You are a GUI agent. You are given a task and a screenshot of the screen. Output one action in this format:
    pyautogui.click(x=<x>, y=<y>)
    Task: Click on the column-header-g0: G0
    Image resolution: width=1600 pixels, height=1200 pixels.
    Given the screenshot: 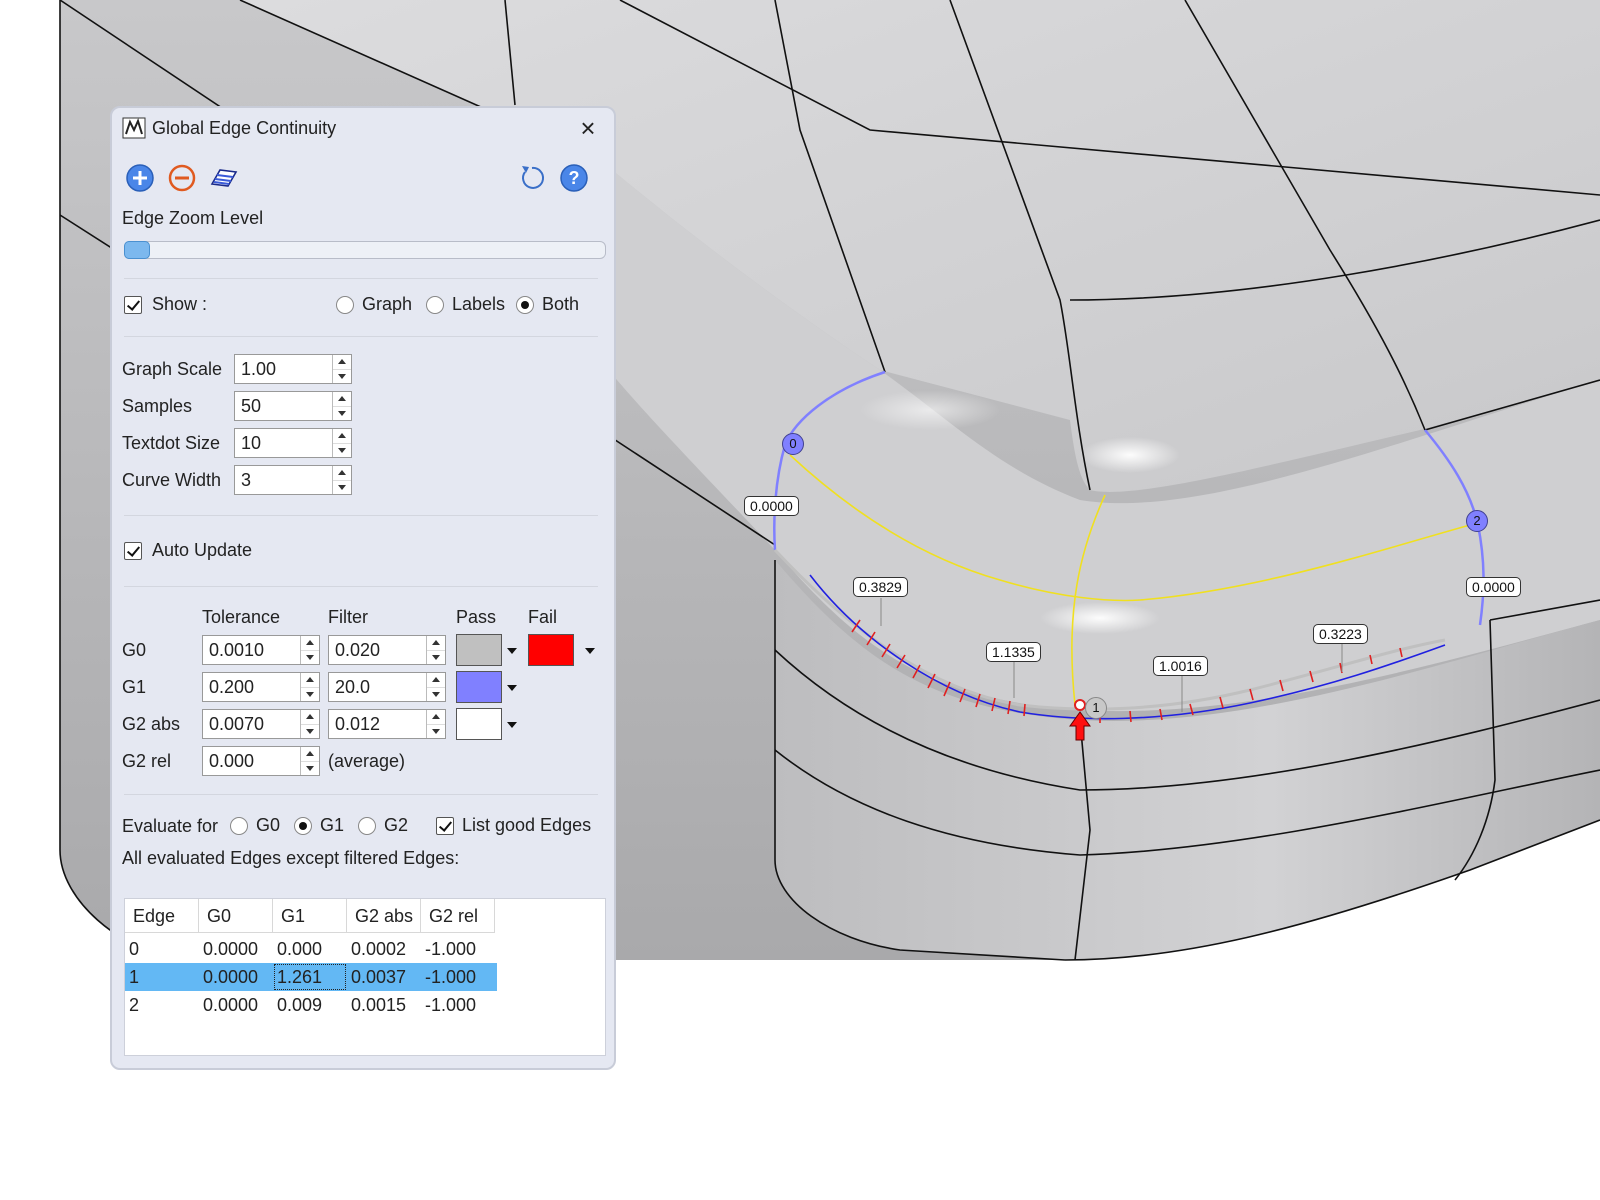 What is the action you would take?
    pyautogui.click(x=236, y=916)
    